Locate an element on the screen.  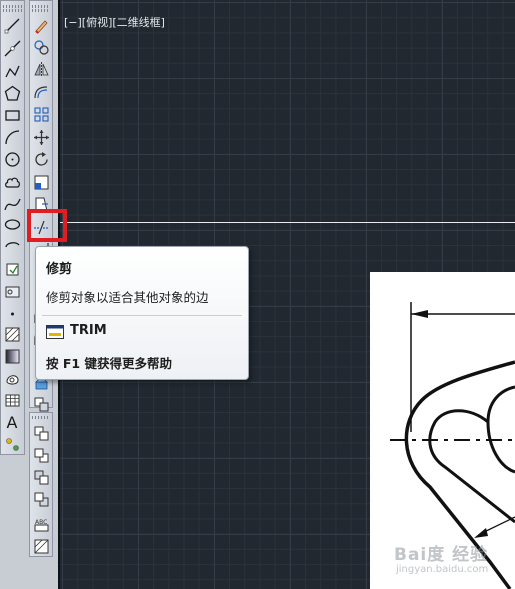
watermark-brand: Bai度 经验 is located at coordinates (441, 555).